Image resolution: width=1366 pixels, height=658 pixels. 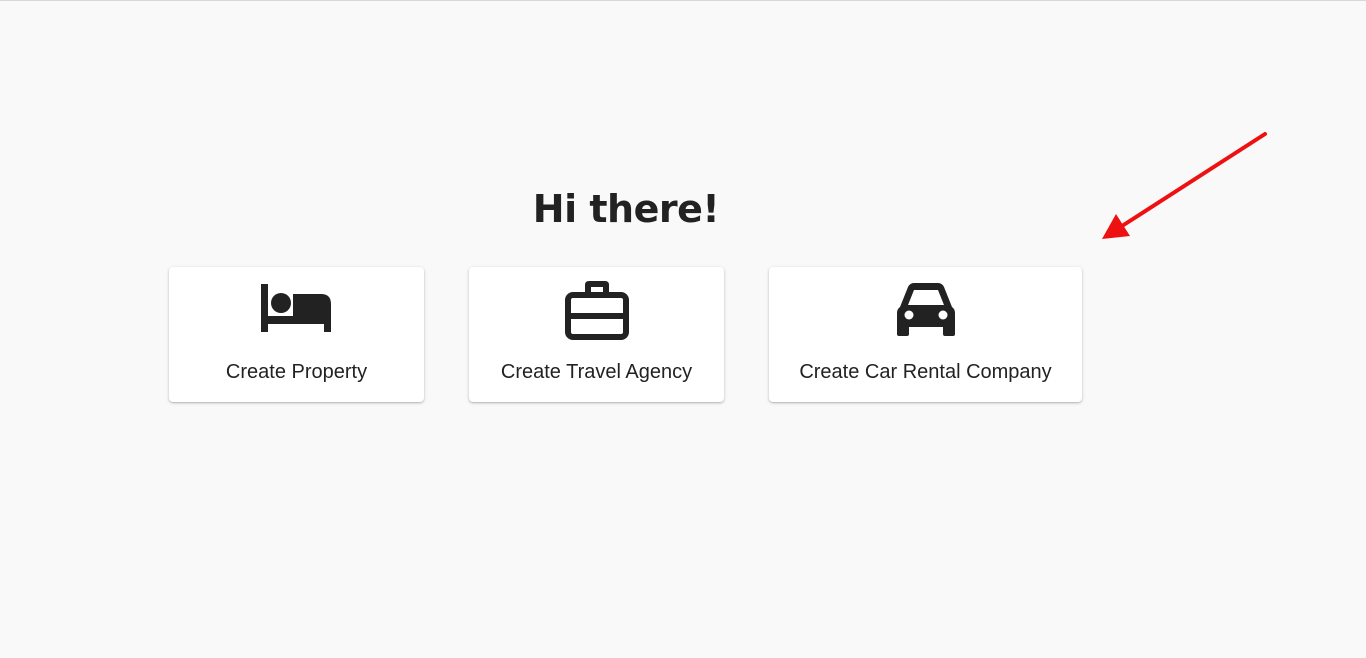 What do you see at coordinates (596, 372) in the screenshot?
I see `create-travel-agency-label: Create Travel Agency` at bounding box center [596, 372].